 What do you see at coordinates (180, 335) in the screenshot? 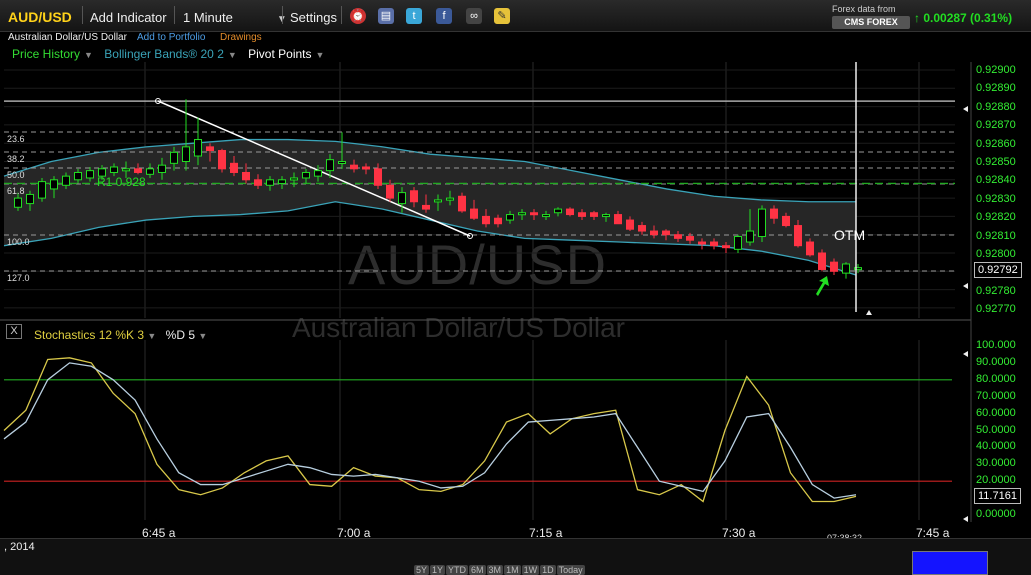
I see `stoch-d-label: %D 5` at bounding box center [180, 335].